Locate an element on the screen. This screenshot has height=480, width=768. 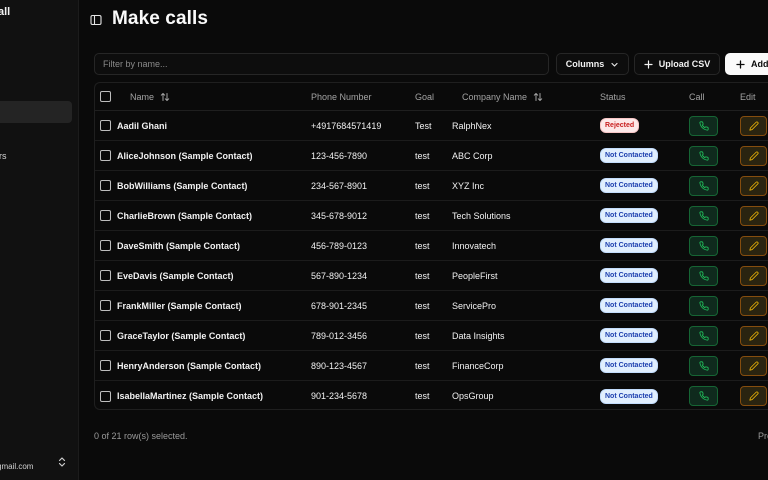
sidebar-user-email: gmail.com is located at coordinates (16, 466).